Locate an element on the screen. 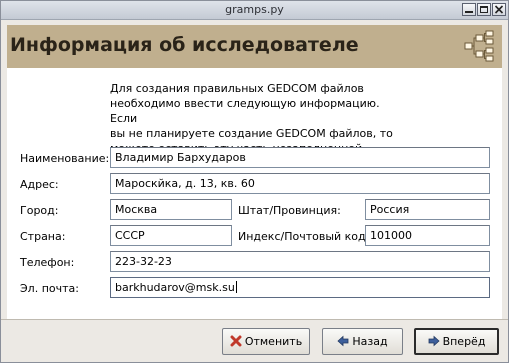 The image size is (509, 363). window-title: gramps.py is located at coordinates (254, 9).